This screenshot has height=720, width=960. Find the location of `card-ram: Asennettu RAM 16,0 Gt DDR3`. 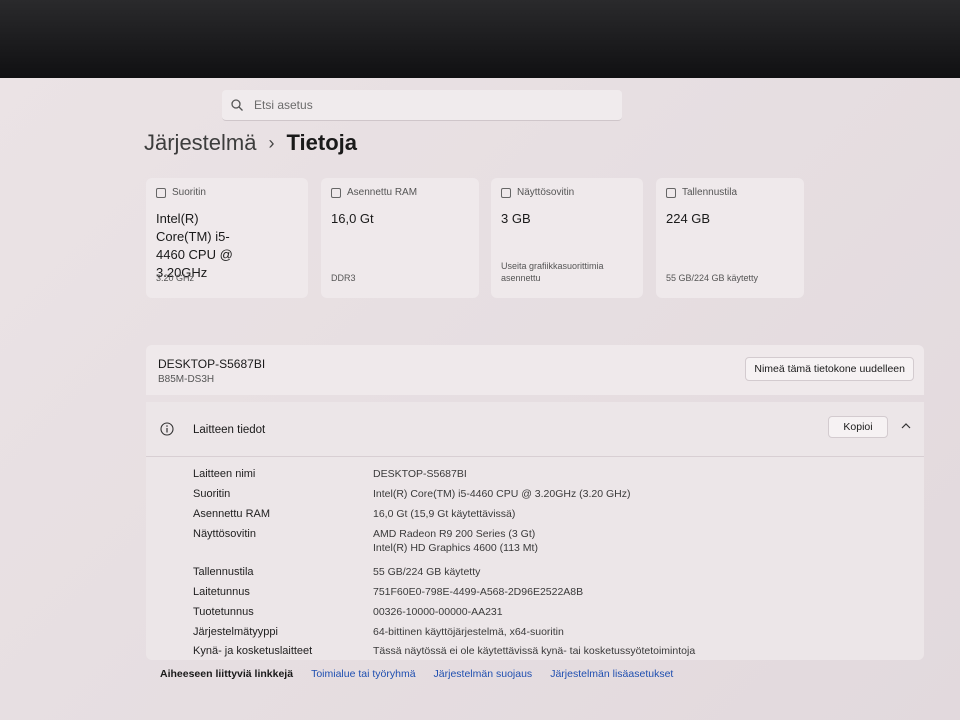

card-ram: Asennettu RAM 16,0 Gt DDR3 is located at coordinates (400, 238).